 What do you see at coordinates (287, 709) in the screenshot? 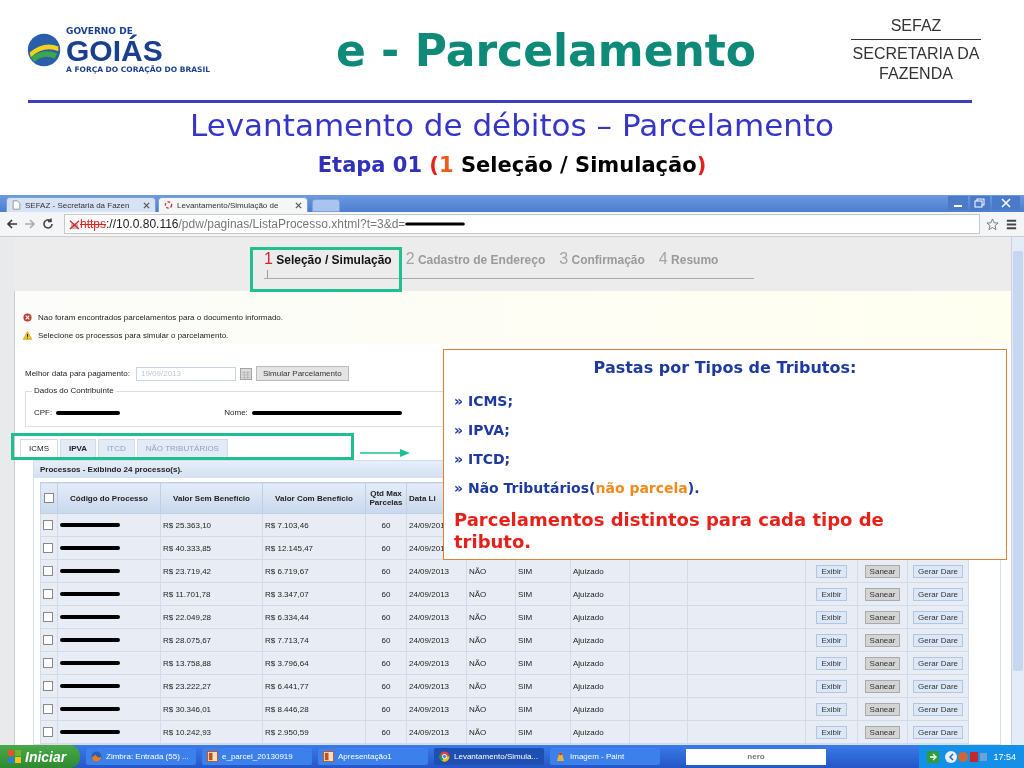
I see `table-cell: R$ 8.446,28` at bounding box center [287, 709].